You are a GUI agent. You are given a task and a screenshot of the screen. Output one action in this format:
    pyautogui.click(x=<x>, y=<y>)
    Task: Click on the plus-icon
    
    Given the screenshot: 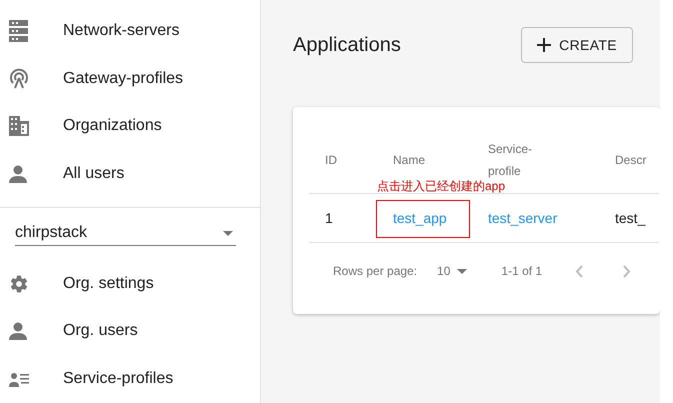 What is the action you would take?
    pyautogui.click(x=544, y=45)
    